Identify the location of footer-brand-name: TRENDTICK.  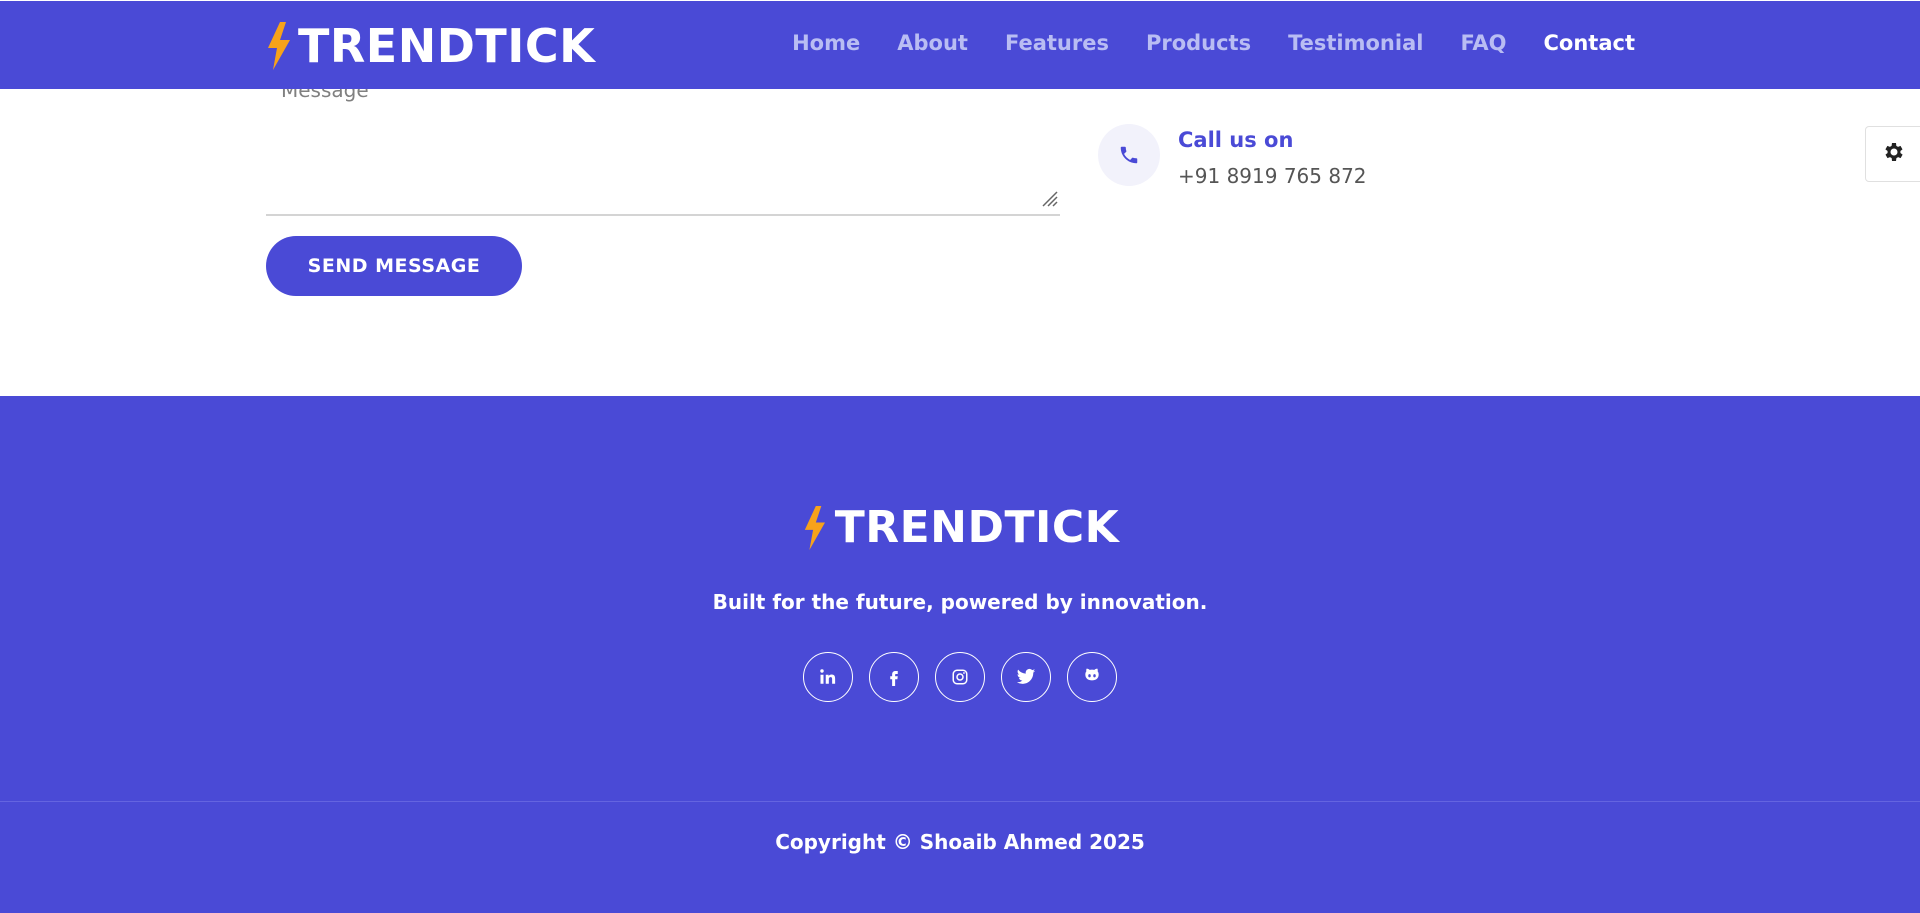
(977, 527).